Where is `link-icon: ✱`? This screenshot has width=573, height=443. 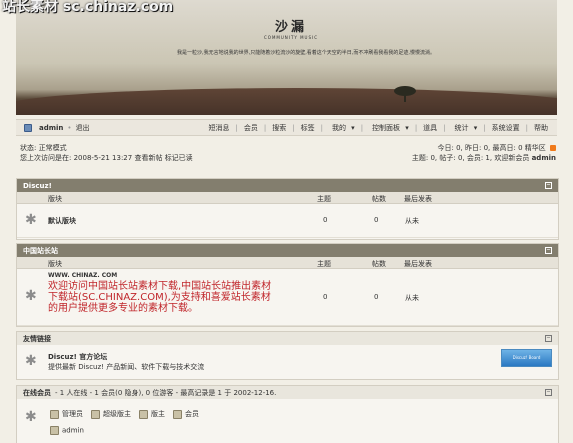 link-icon: ✱ is located at coordinates (31, 361).